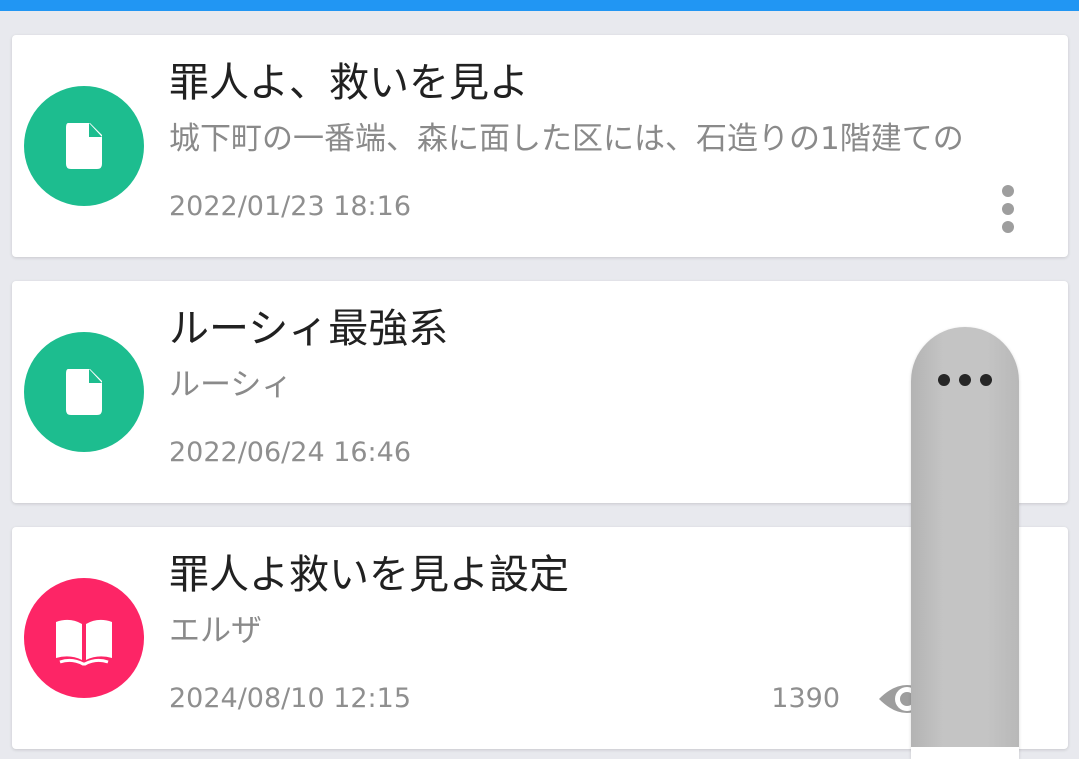 The height and width of the screenshot is (759, 1079). What do you see at coordinates (290, 206) in the screenshot?
I see `item-date: 2022/01/23 18:16` at bounding box center [290, 206].